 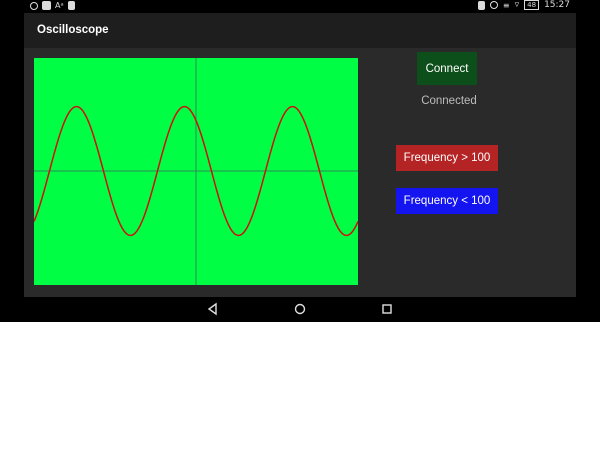 I want to click on home-icon, so click(x=300, y=309).